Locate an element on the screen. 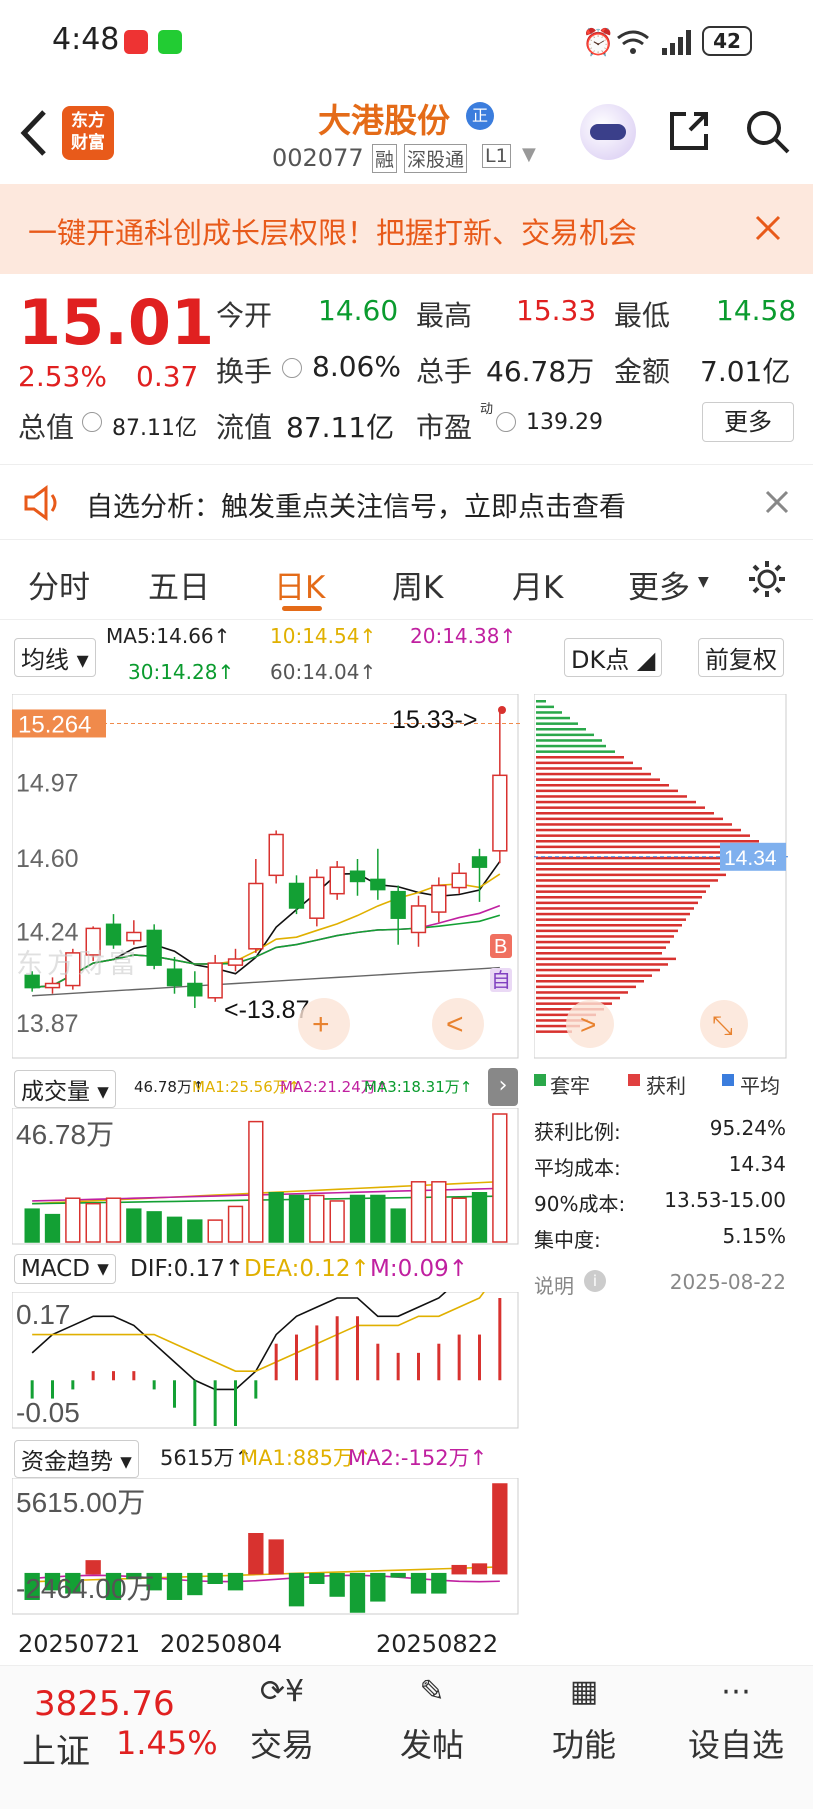 This screenshot has height=1809, width=813. tab-daily-k: 日K is located at coordinates (299, 584).